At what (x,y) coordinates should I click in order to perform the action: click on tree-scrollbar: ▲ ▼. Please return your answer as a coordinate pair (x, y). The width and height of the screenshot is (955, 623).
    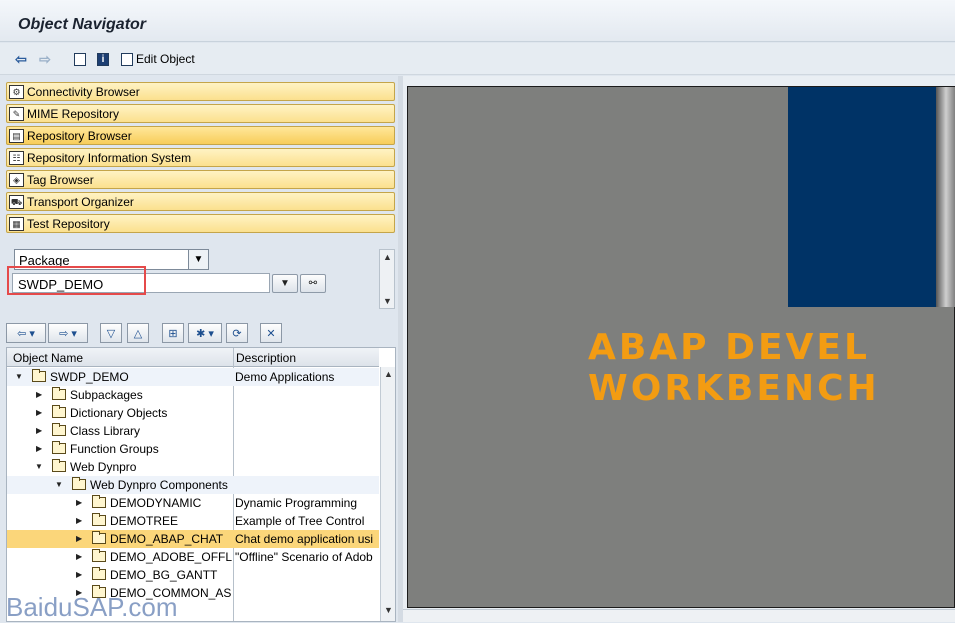
    Looking at the image, I should click on (387, 494).